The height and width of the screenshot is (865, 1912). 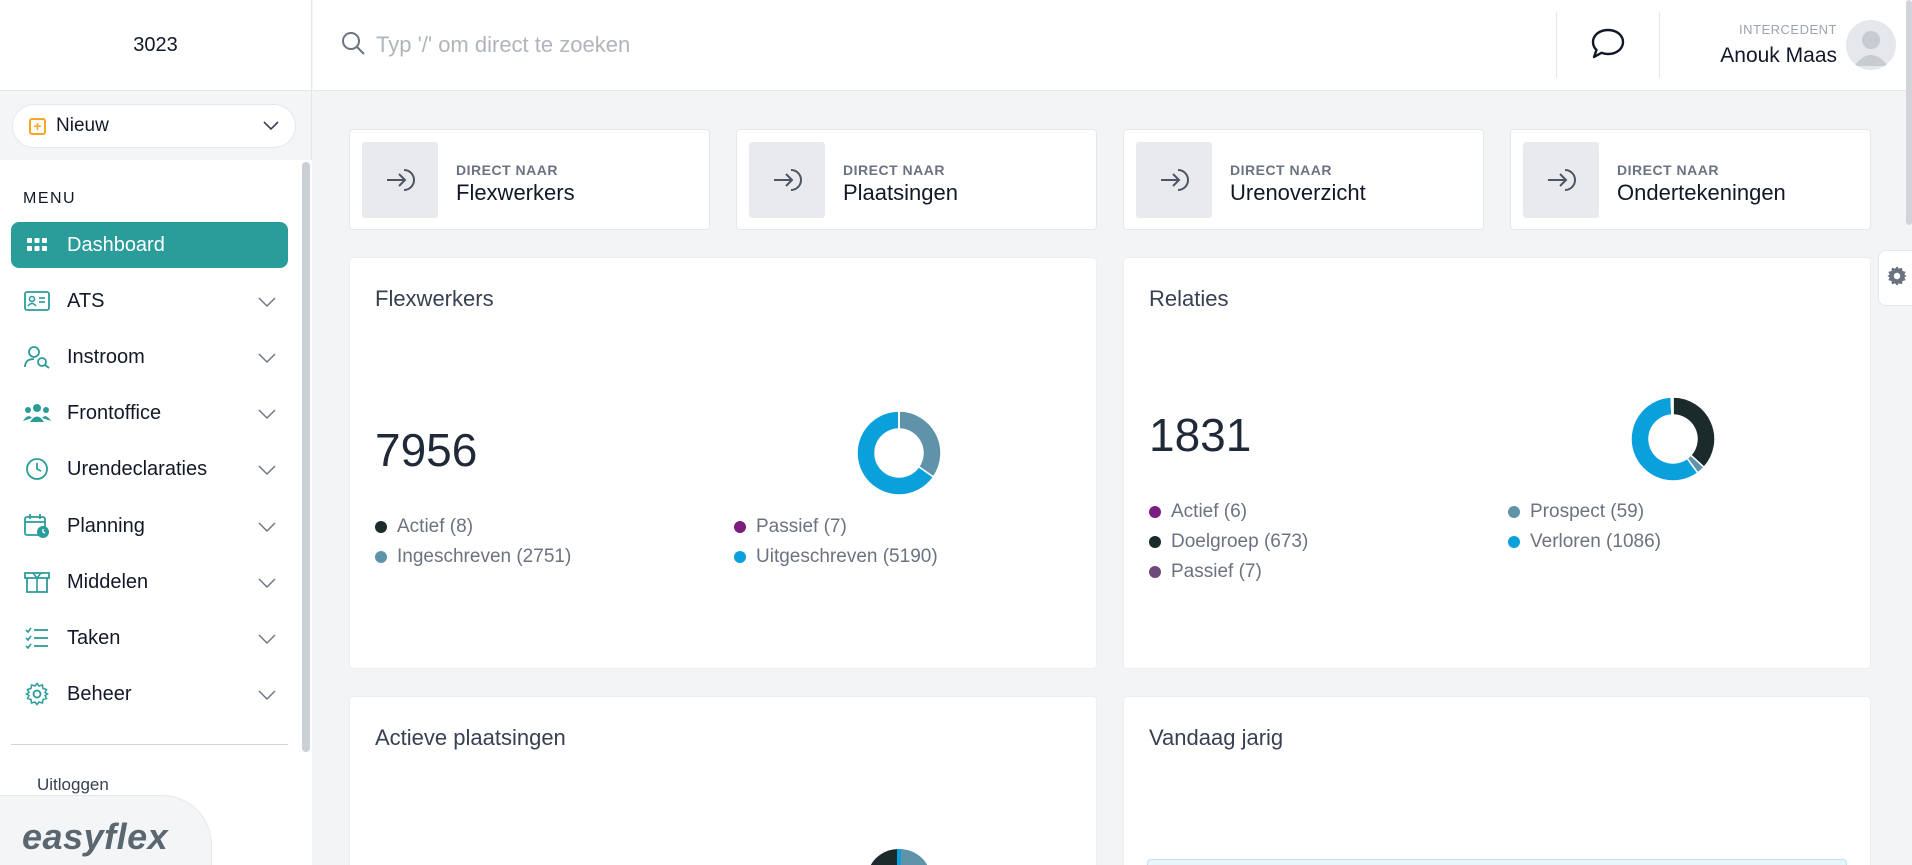 What do you see at coordinates (37, 301) in the screenshot?
I see `id-card-icon` at bounding box center [37, 301].